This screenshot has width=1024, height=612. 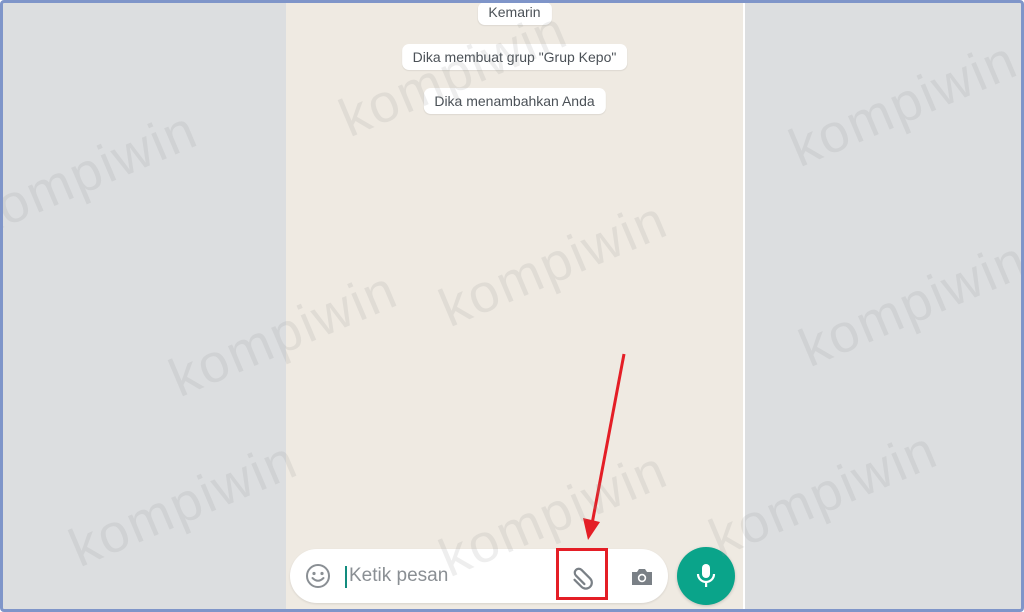 I want to click on emoji-icon, so click(x=318, y=576).